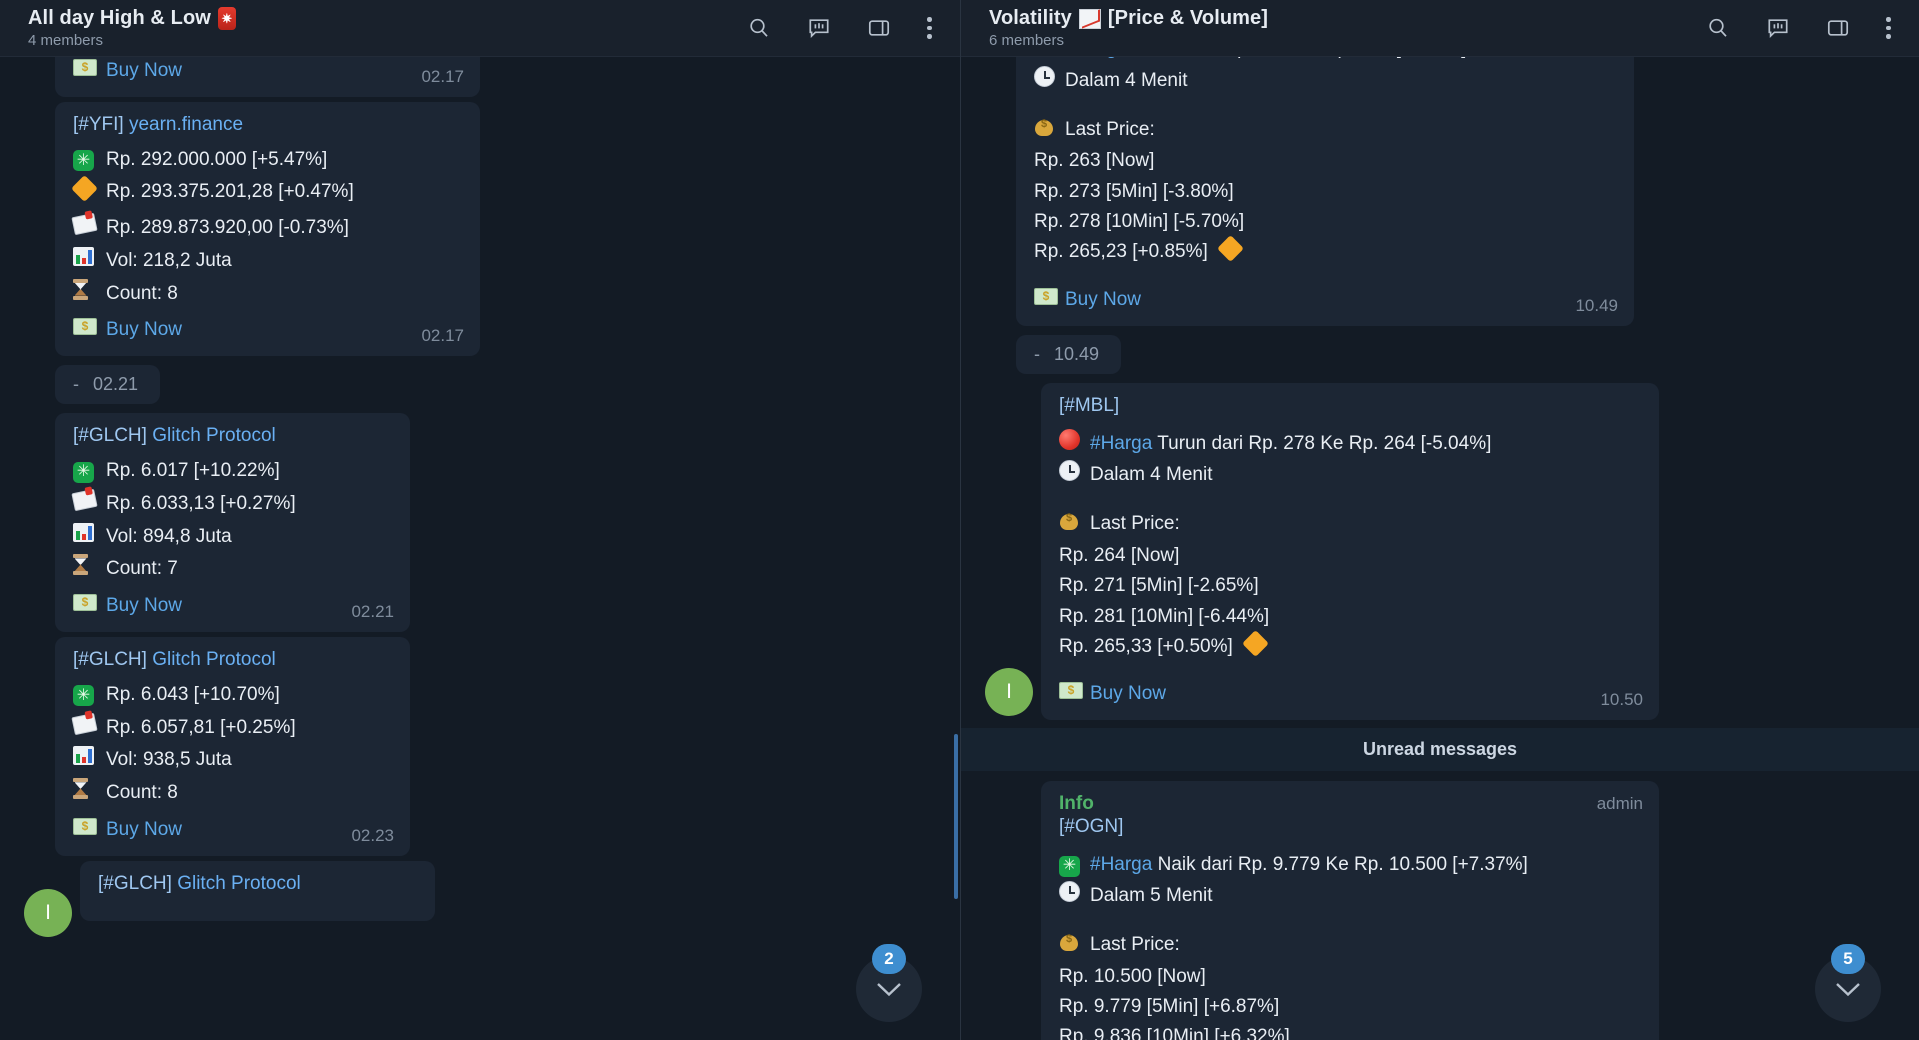 This screenshot has height=1040, width=1919. Describe the element at coordinates (232, 728) in the screenshot. I see `price-line: Rp. 6.057,81 [+0.25%]` at that location.